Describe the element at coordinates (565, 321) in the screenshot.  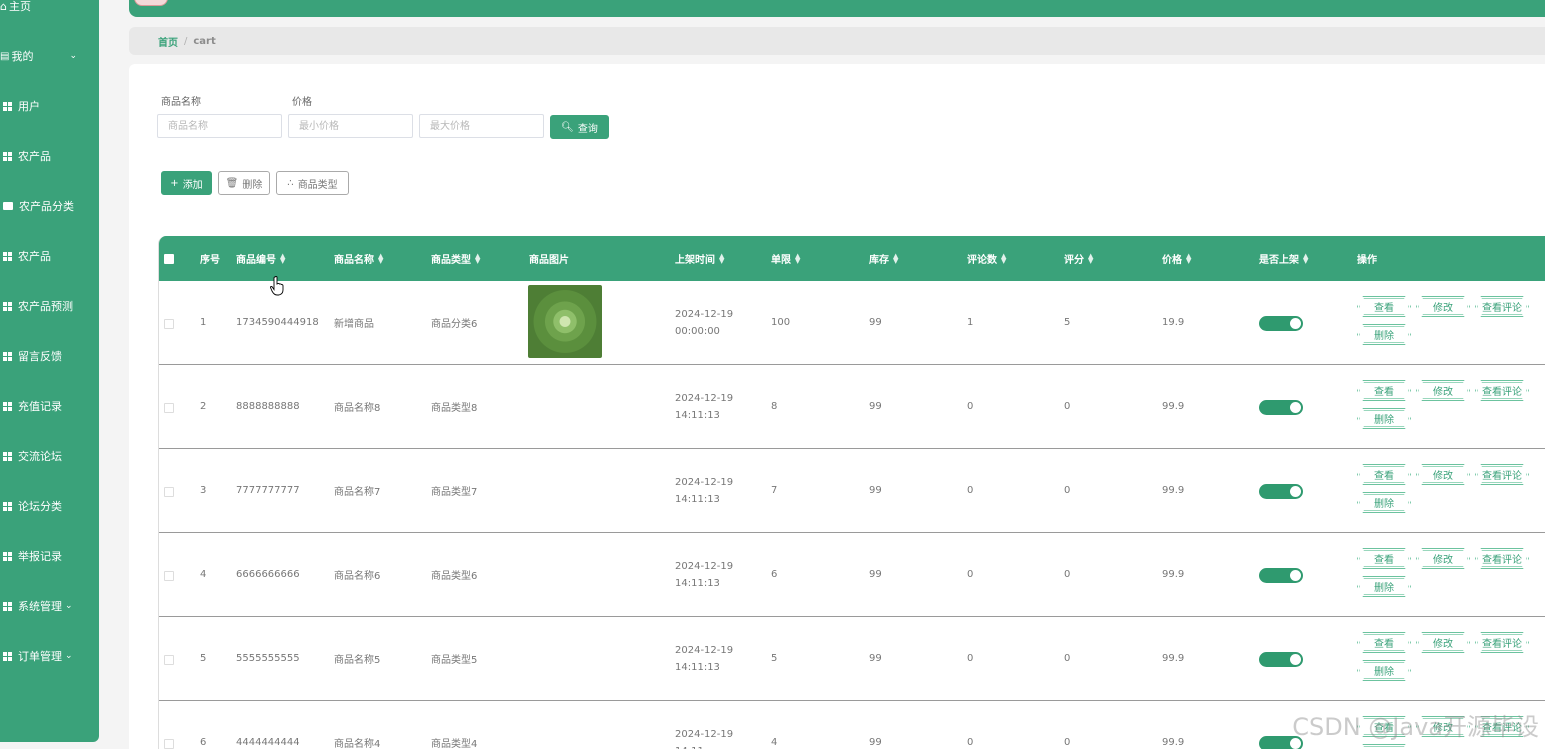
I see `product-image` at that location.